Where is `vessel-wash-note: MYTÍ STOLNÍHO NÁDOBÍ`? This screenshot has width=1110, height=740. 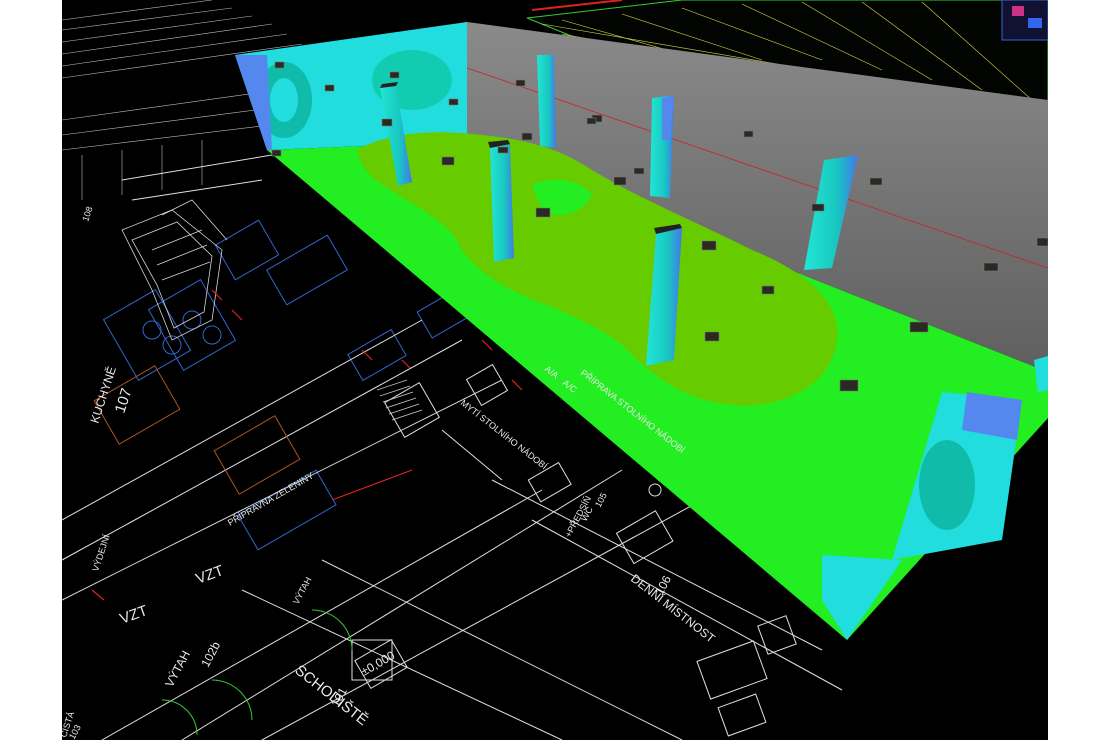
vessel-wash-note: MYTÍ STOLNÍHO NÁDOBÍ is located at coordinates (504, 435).